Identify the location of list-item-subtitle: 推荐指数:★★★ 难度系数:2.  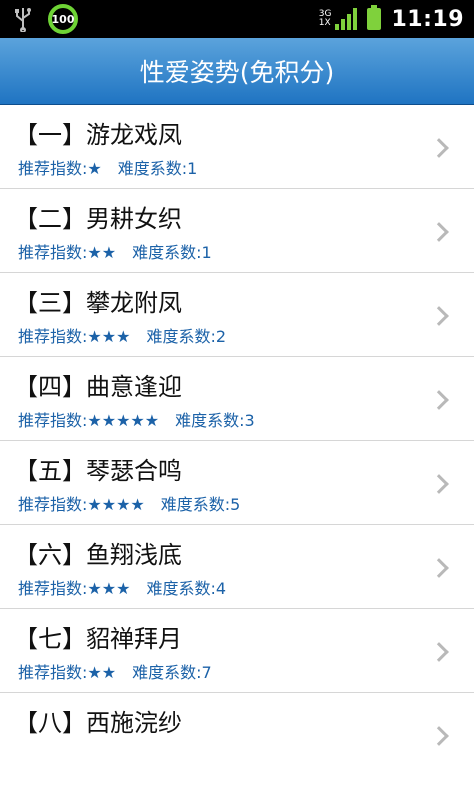
(122, 335).